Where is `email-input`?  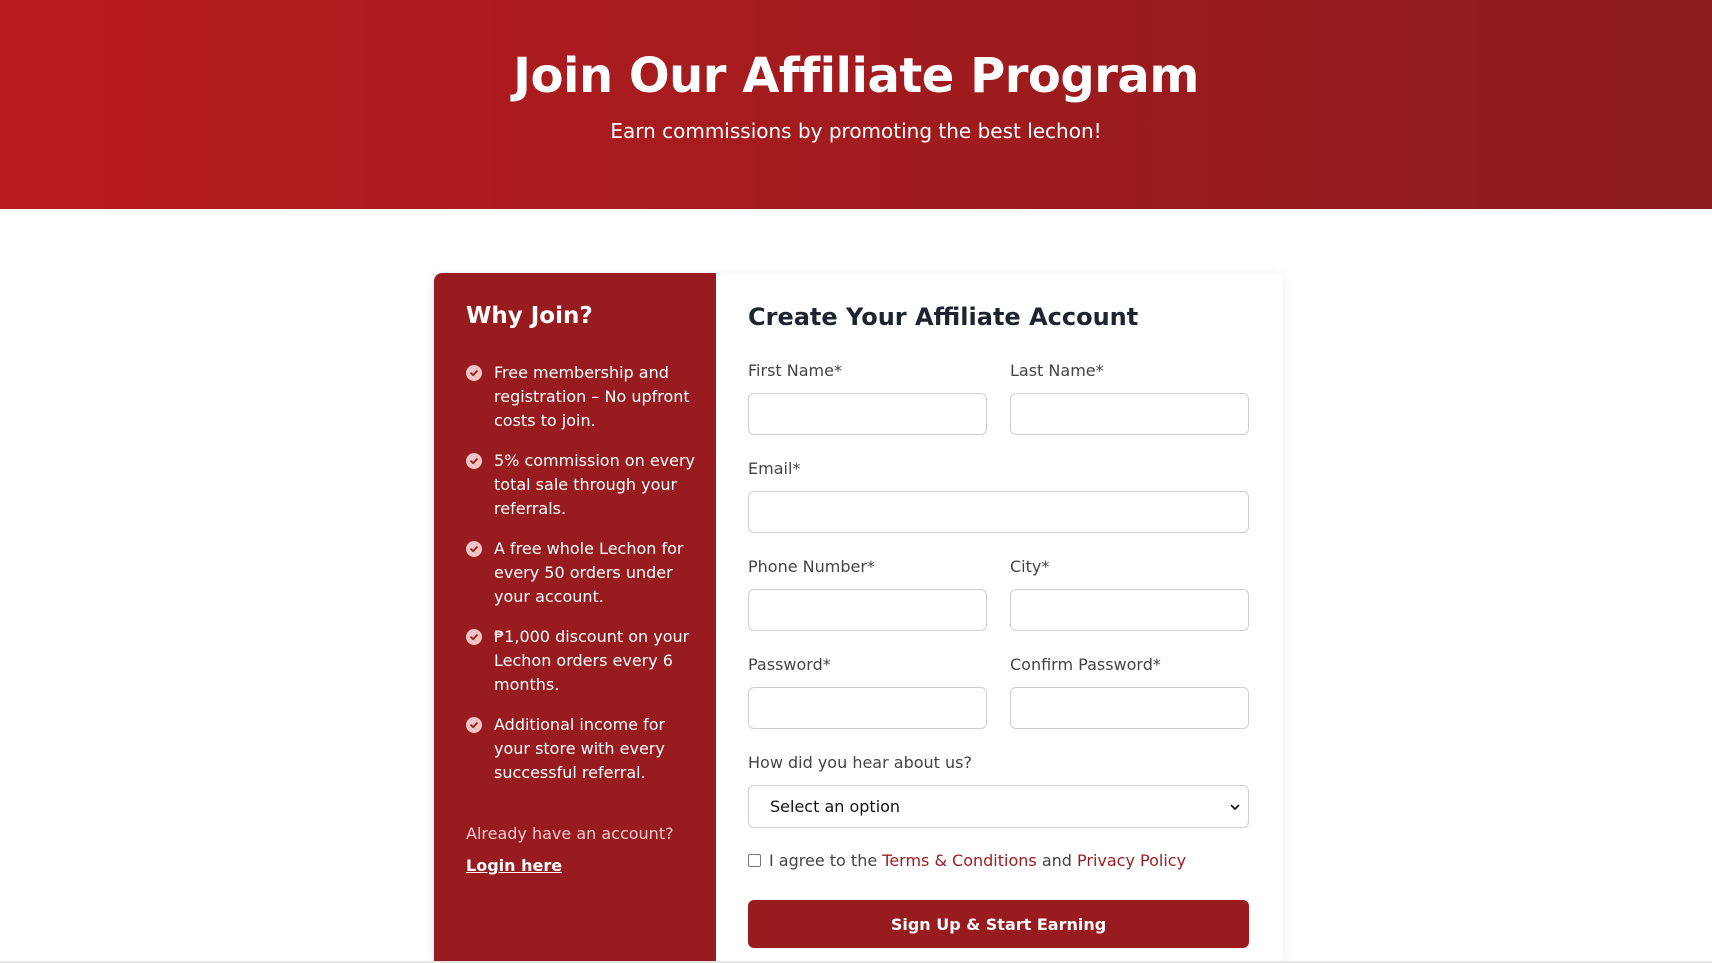
email-input is located at coordinates (998, 512).